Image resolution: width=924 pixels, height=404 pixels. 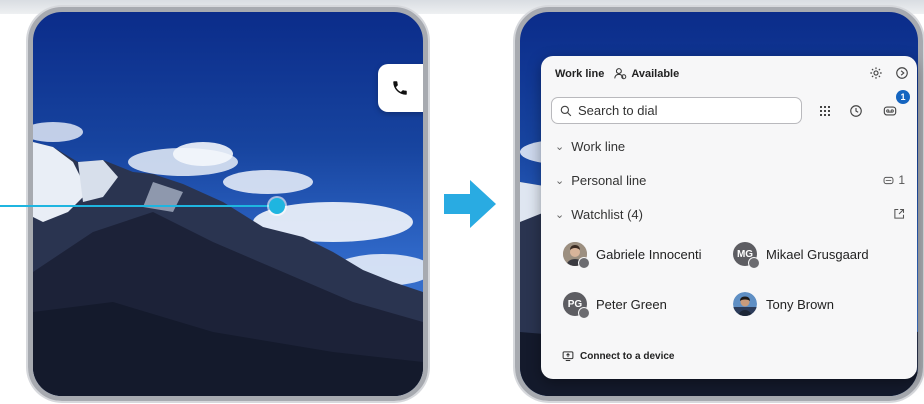 What do you see at coordinates (609, 180) in the screenshot?
I see `section-label: Personal line` at bounding box center [609, 180].